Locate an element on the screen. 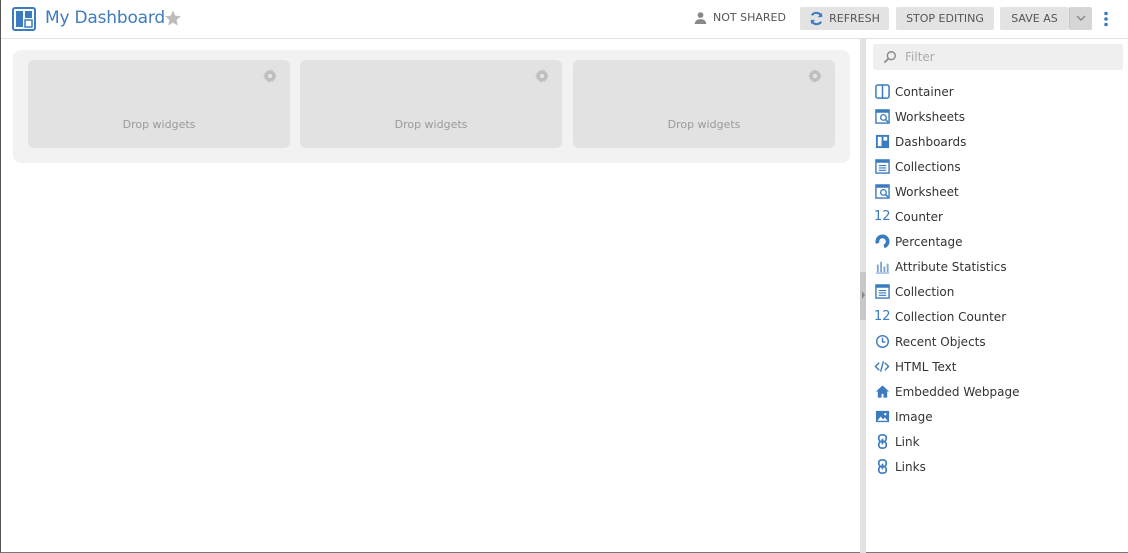 The image size is (1128, 553). widget-item-counter: 12 Counter is located at coordinates (946, 216).